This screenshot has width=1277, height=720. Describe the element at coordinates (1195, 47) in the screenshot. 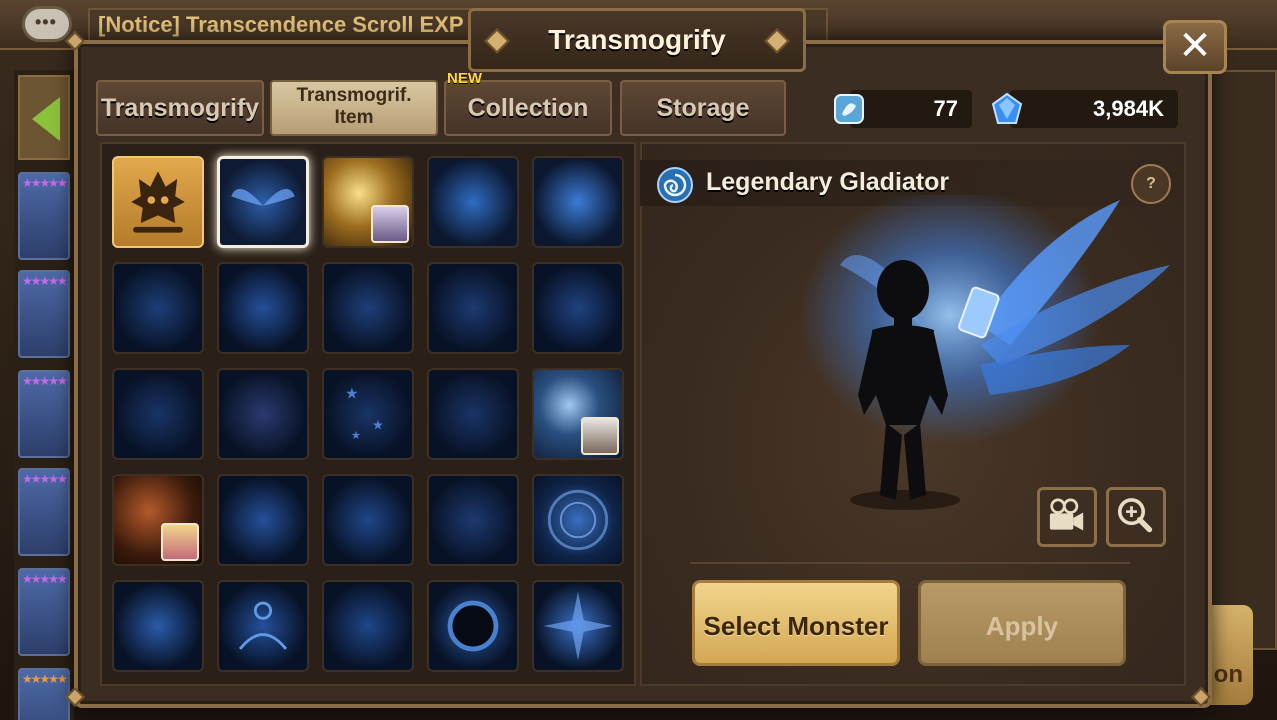

I see `close-button: ✕` at that location.